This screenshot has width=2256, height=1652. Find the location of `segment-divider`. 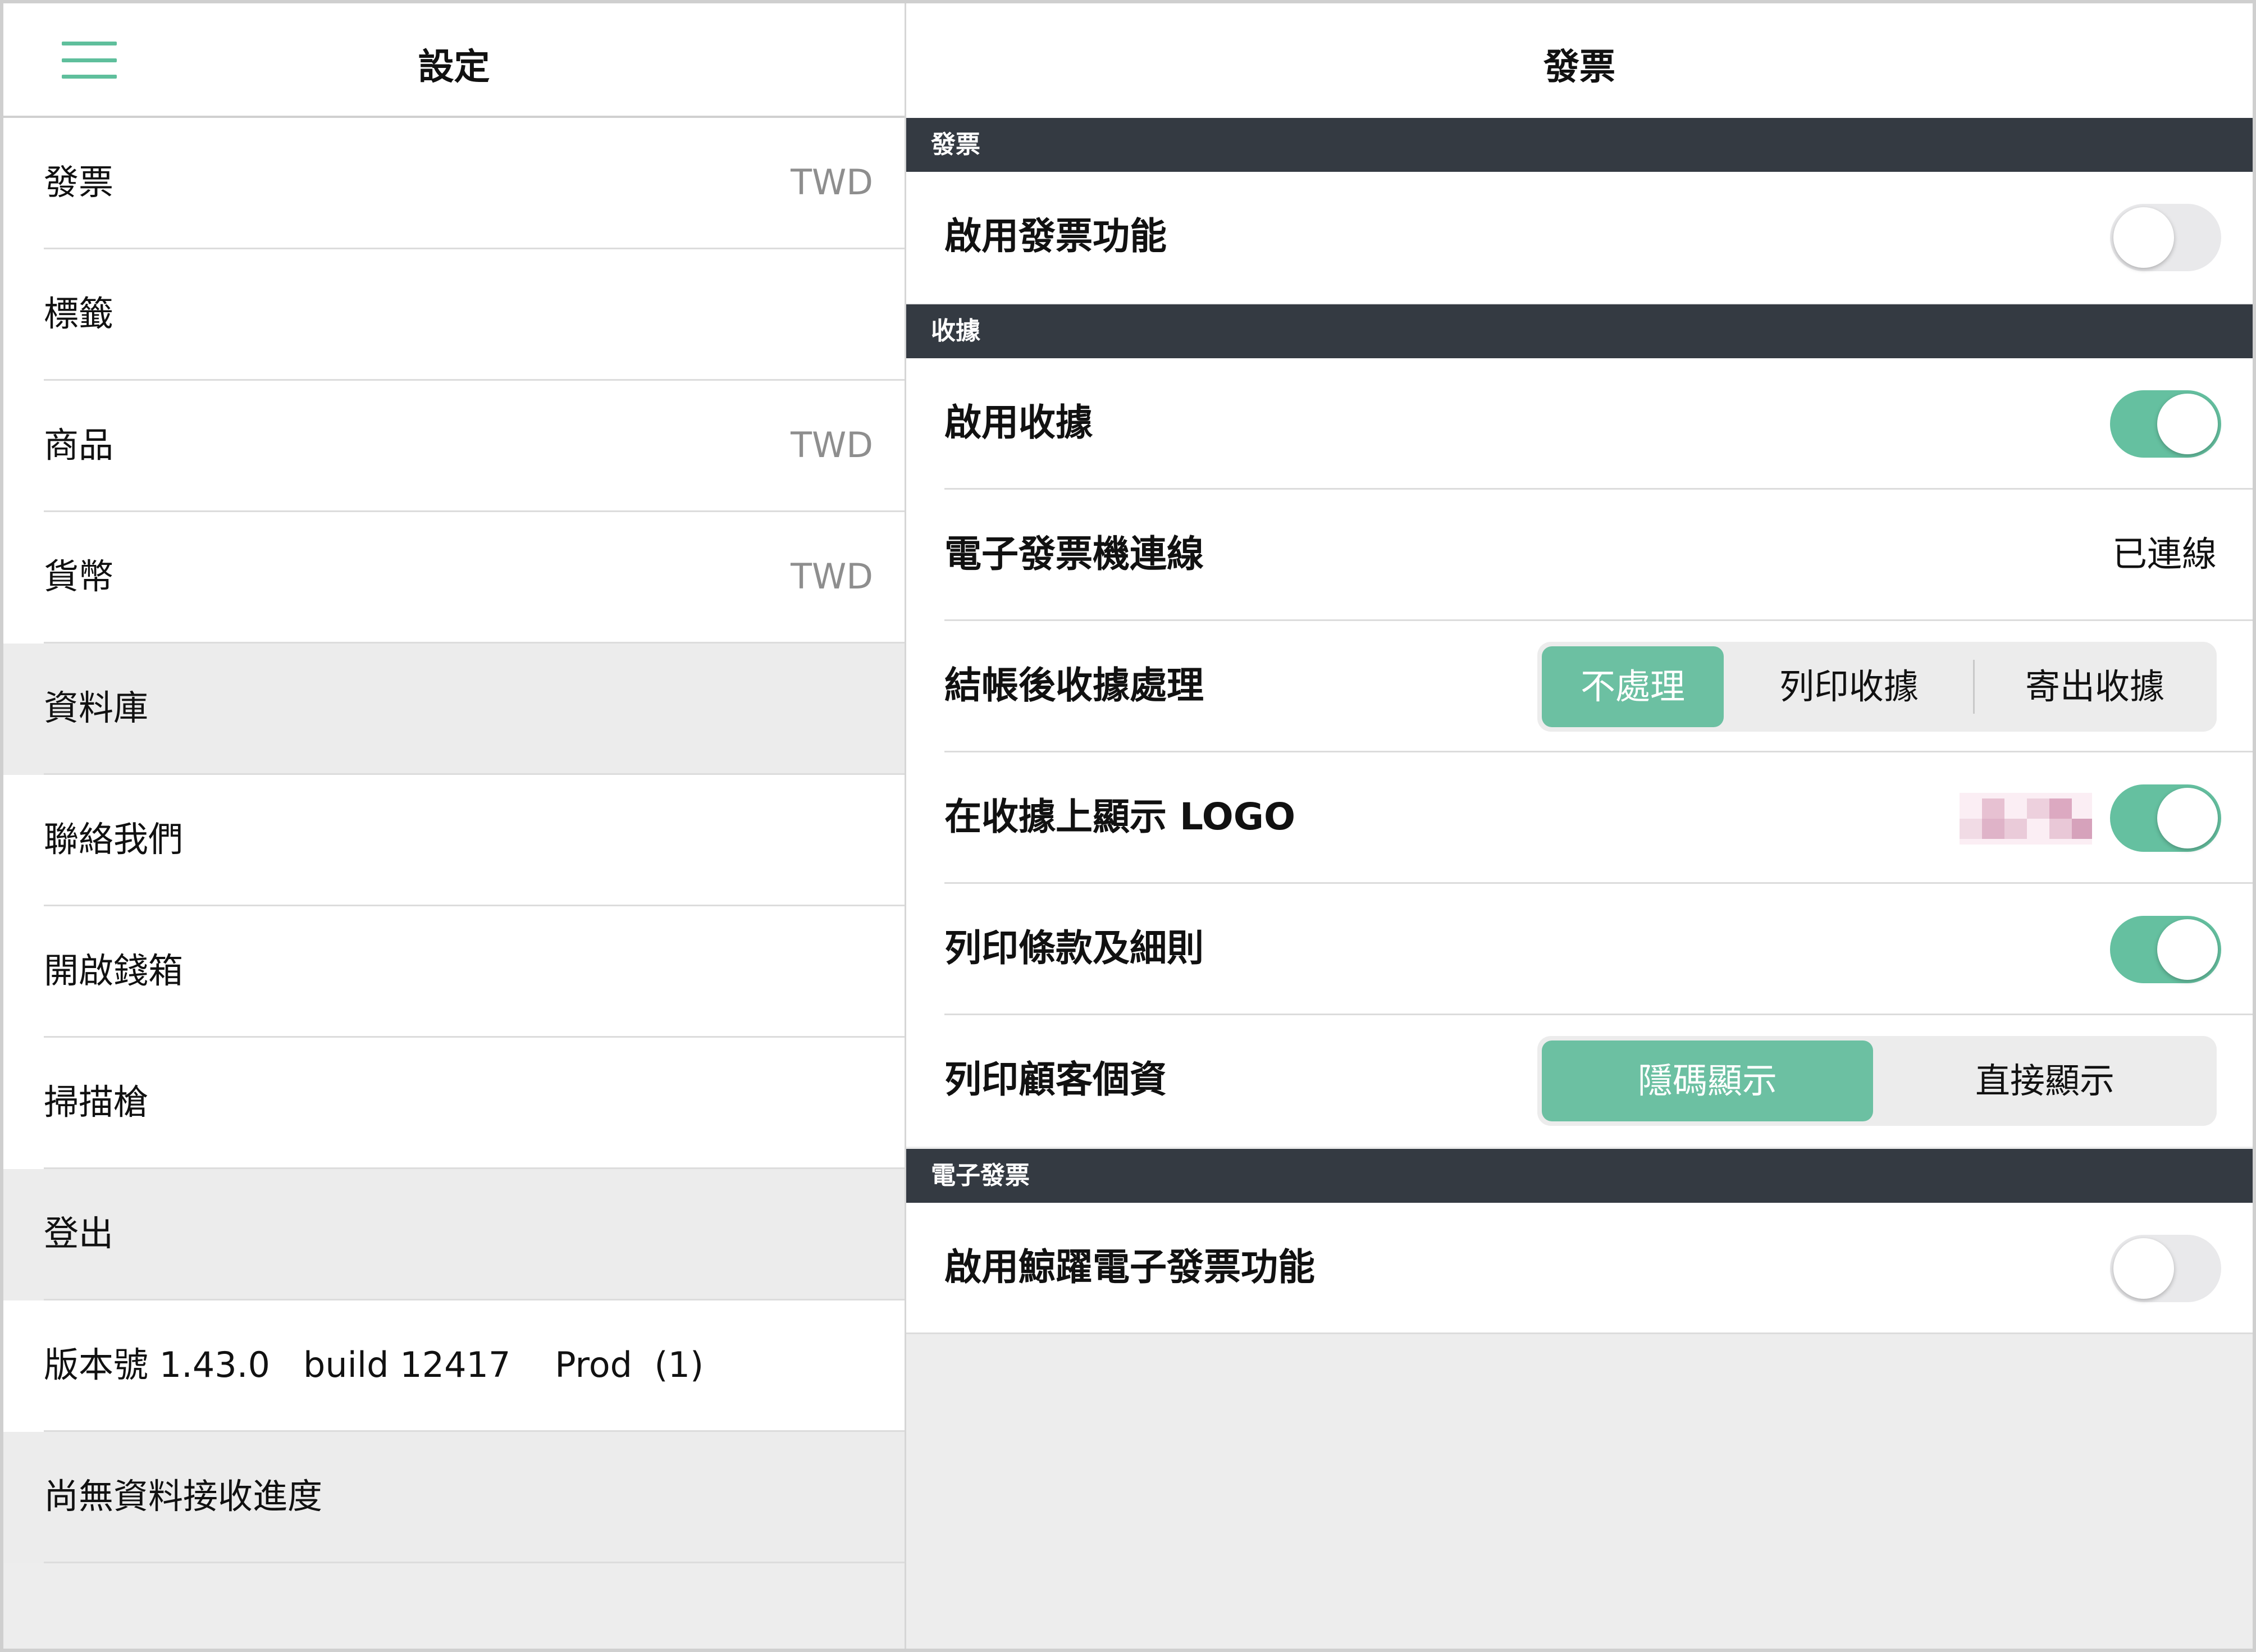

segment-divider is located at coordinates (1974, 687).